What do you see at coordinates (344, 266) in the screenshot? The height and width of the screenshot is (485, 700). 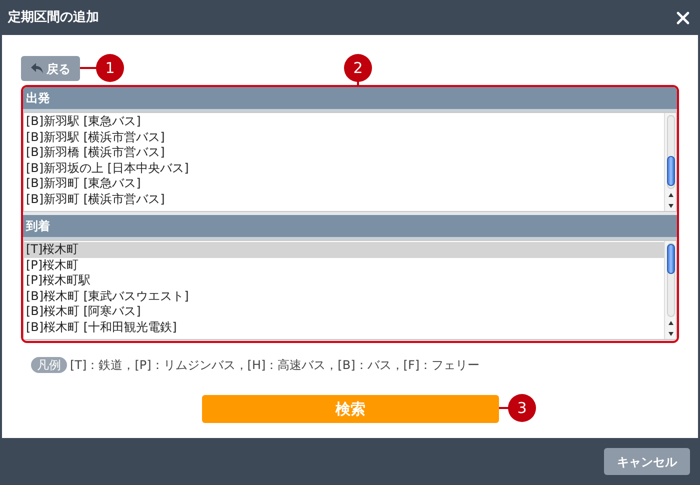 I see `list-option: [P]桜木町` at bounding box center [344, 266].